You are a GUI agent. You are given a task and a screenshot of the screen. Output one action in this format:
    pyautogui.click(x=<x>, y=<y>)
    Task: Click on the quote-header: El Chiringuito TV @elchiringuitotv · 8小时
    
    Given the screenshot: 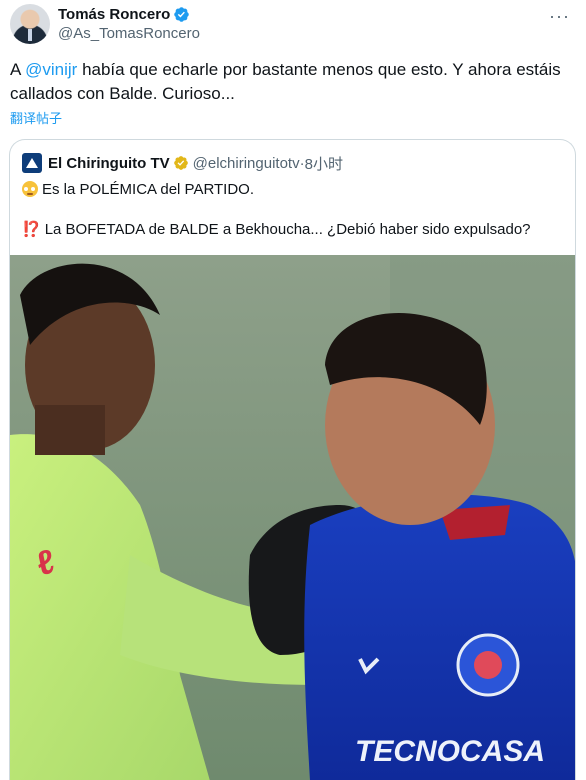 What is the action you would take?
    pyautogui.click(x=182, y=163)
    